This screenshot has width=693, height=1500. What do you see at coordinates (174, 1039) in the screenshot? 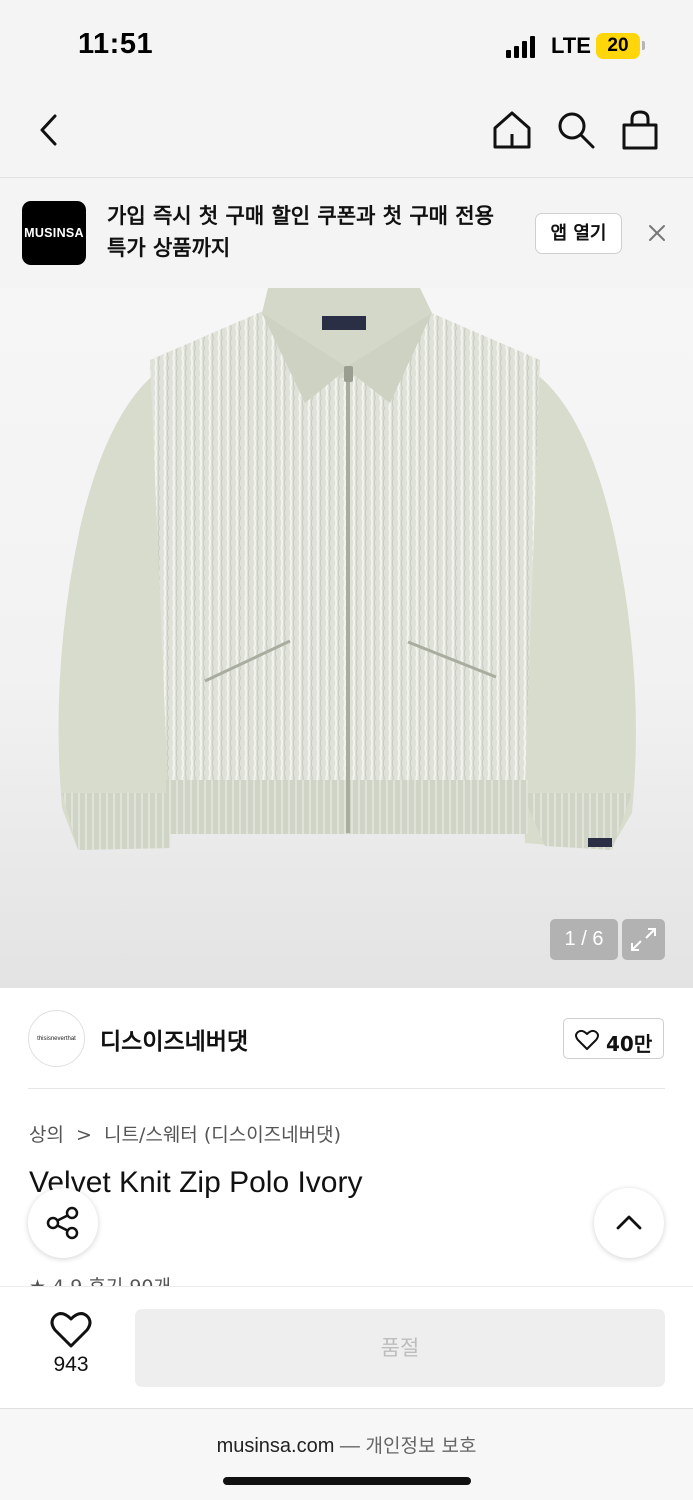
I see `brand-name: 디스이즈네버댓` at bounding box center [174, 1039].